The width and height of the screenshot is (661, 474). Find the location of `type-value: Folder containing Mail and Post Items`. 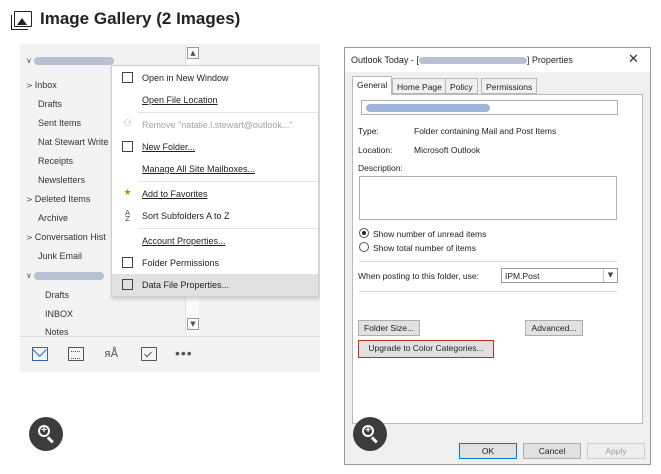

type-value: Folder containing Mail and Post Items is located at coordinates (485, 131).